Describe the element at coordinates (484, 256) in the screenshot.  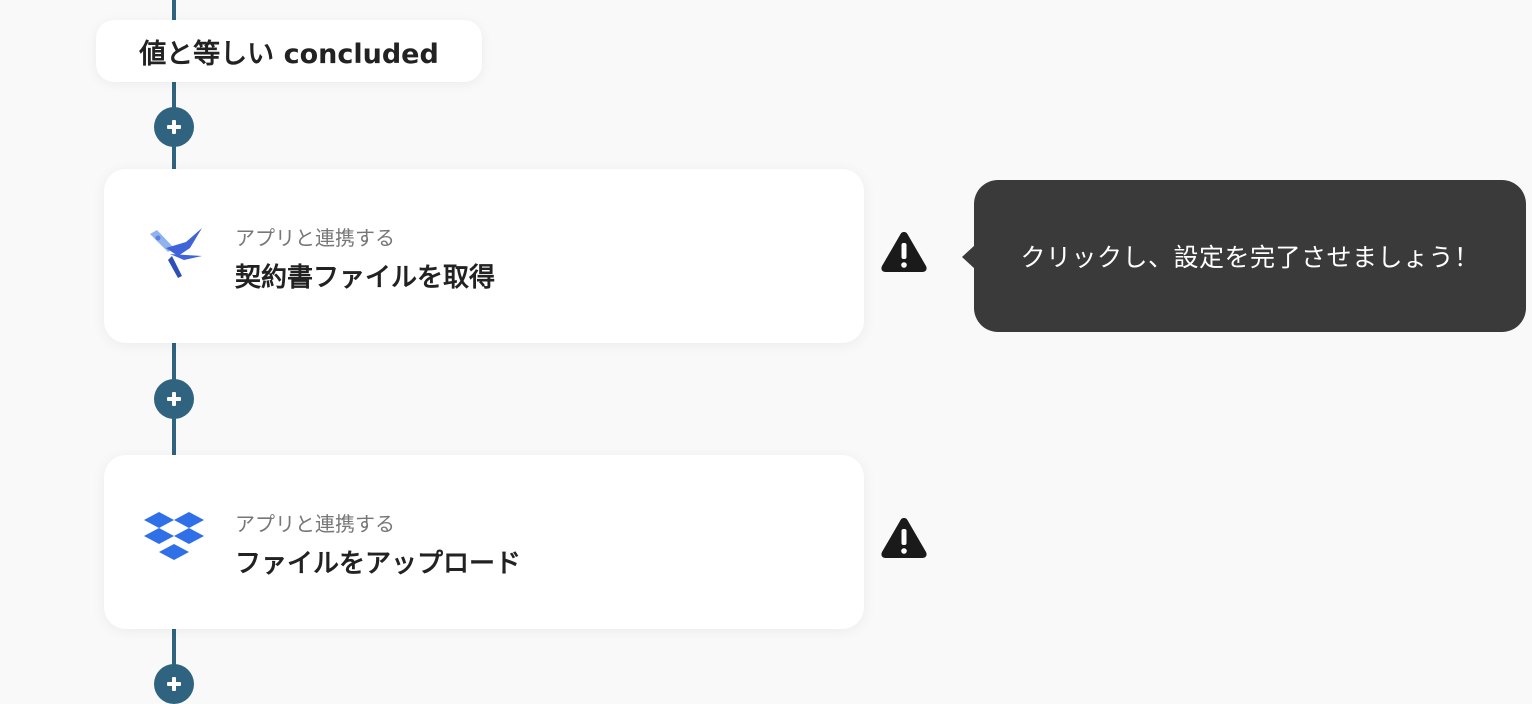
I see `step-card-get-contract-file: アプリと連携する 契約書ファイルを取得` at that location.